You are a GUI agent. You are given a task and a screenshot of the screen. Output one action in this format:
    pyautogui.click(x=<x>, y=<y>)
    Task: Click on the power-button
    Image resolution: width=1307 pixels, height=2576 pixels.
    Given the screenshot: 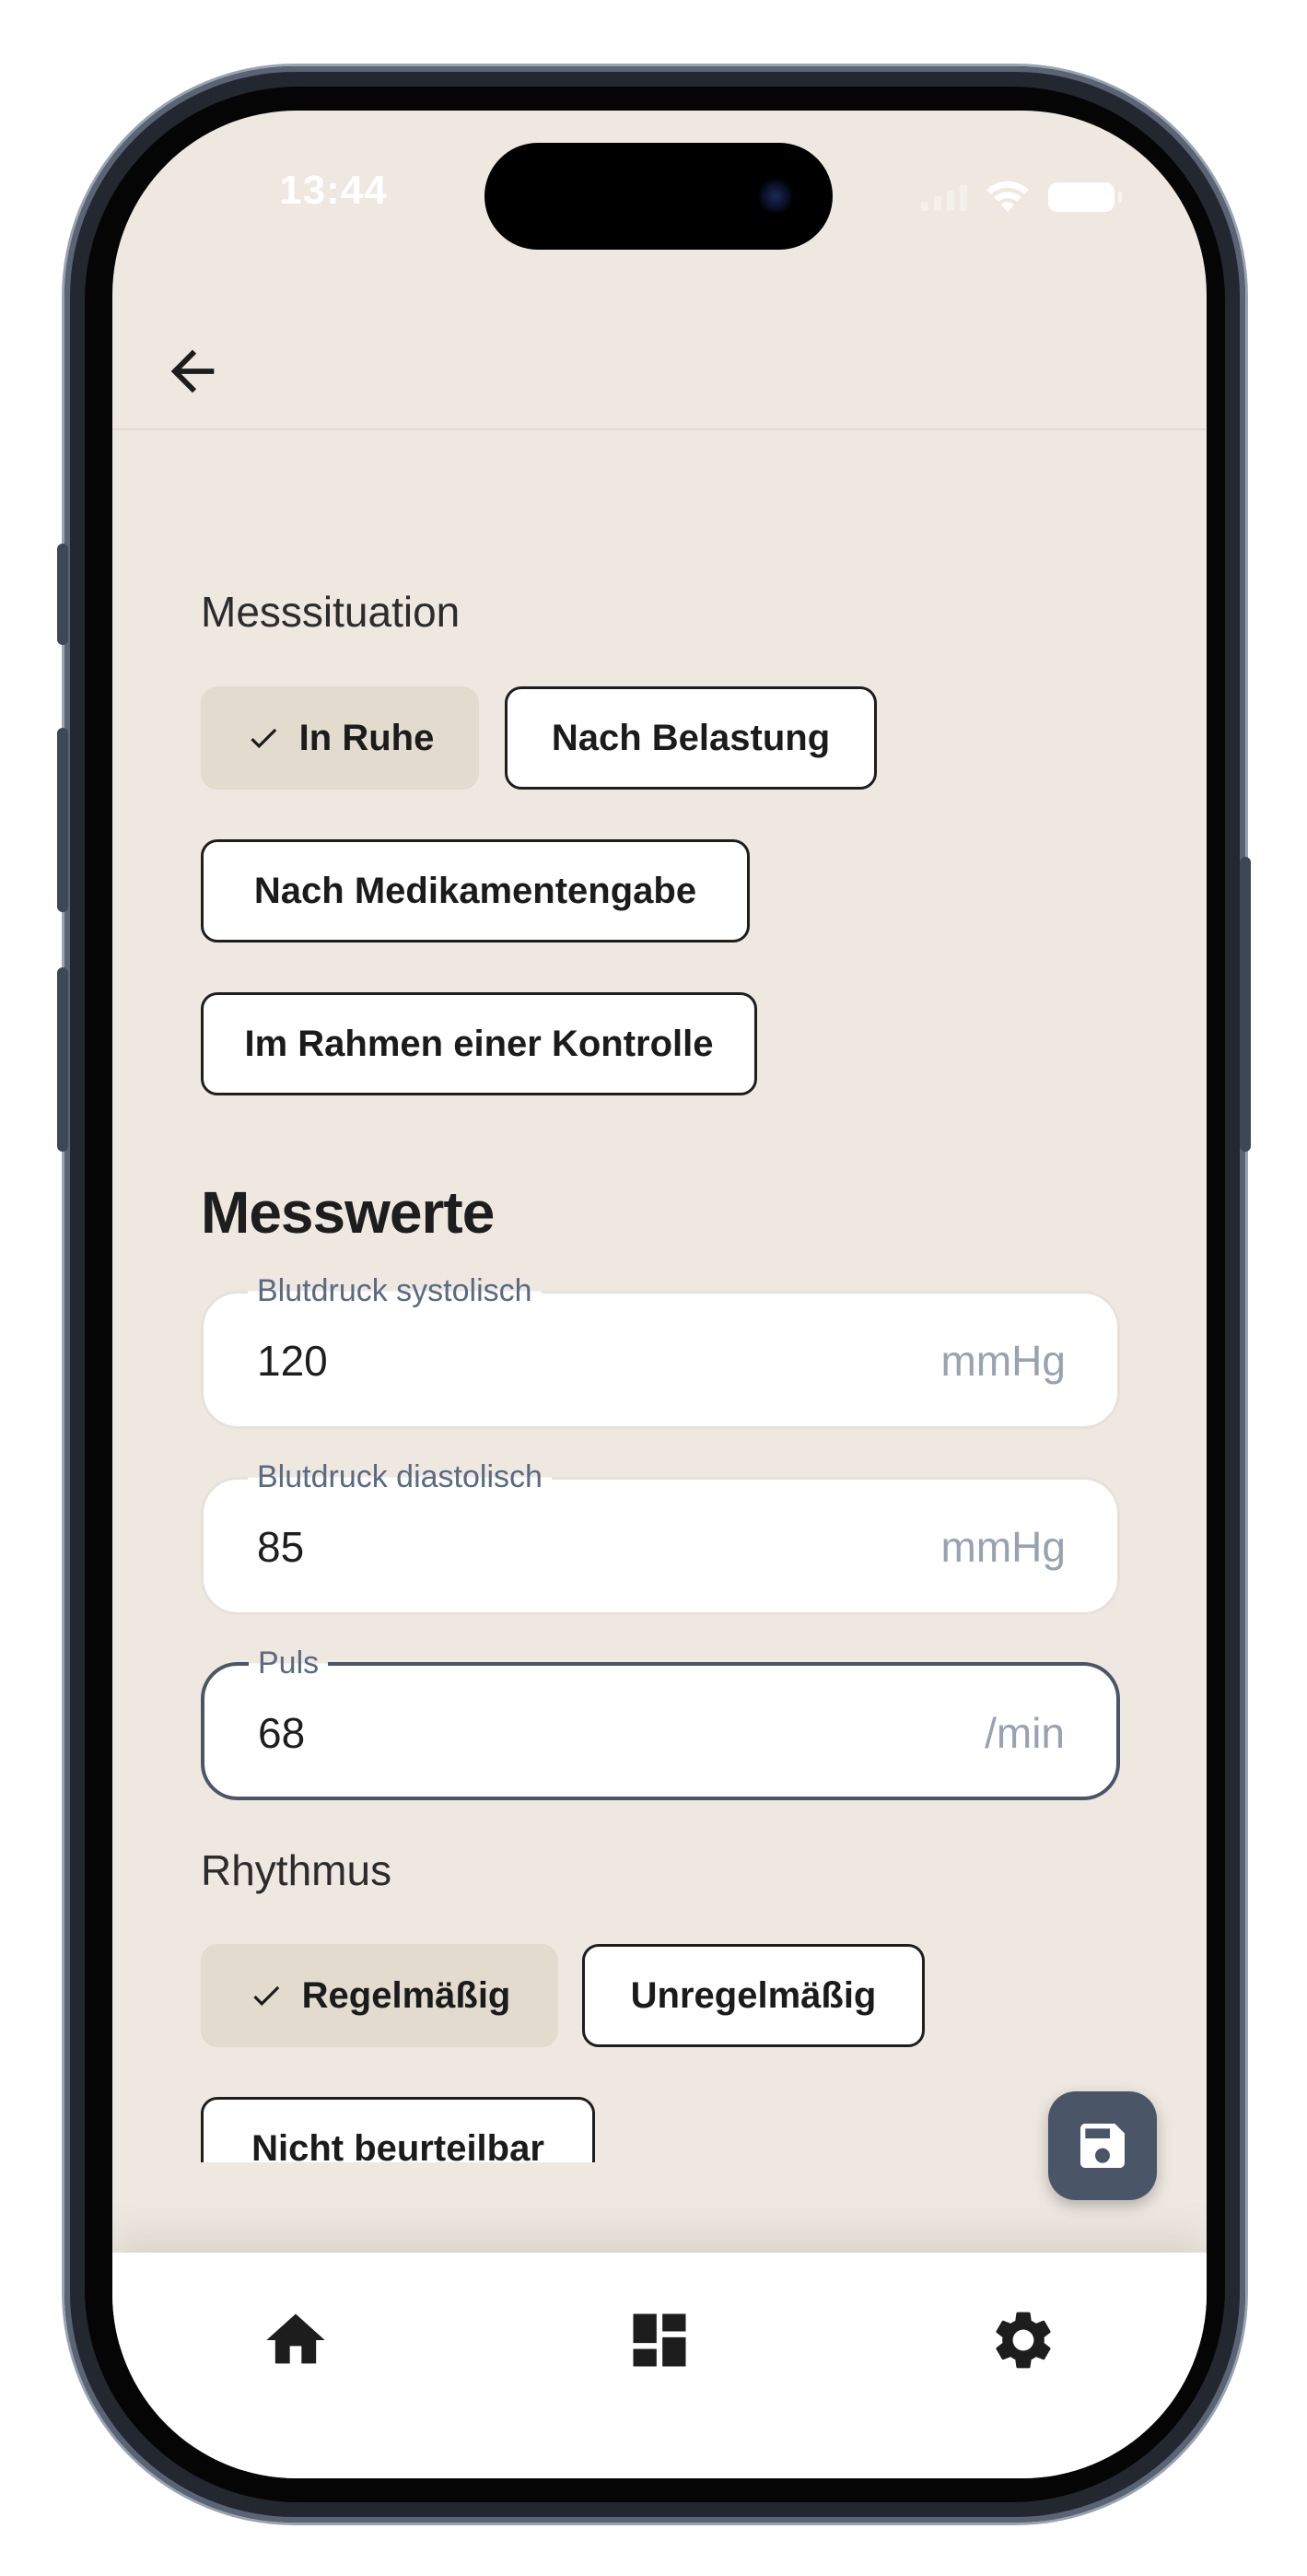 What is the action you would take?
    pyautogui.click(x=1246, y=1004)
    